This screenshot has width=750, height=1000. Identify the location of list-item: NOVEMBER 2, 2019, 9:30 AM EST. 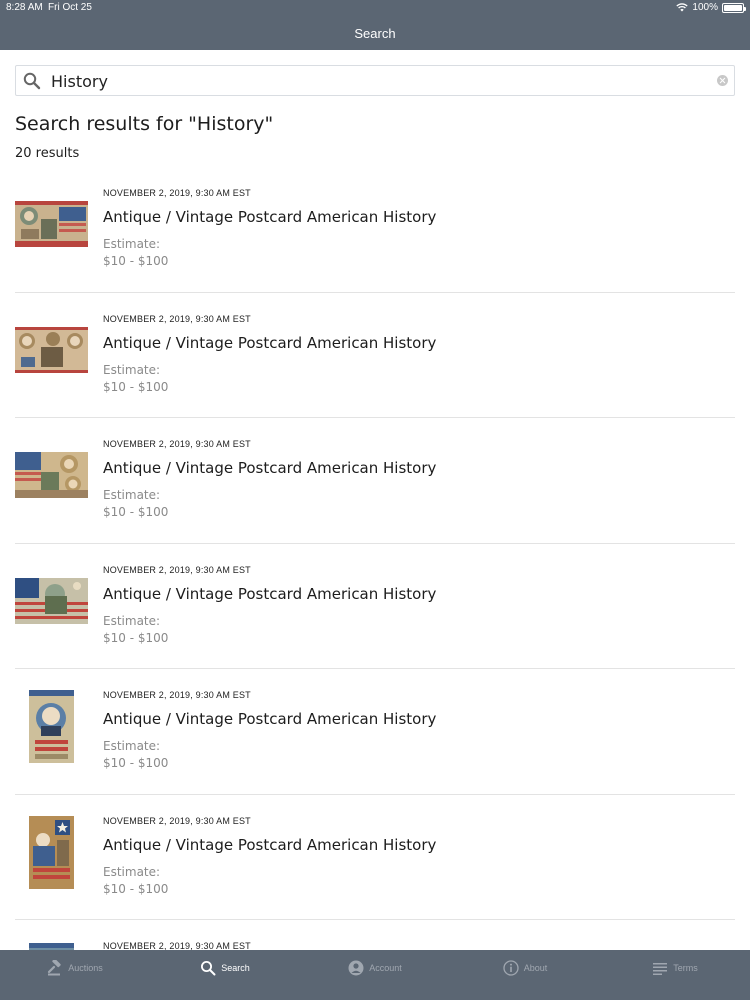
(375, 935).